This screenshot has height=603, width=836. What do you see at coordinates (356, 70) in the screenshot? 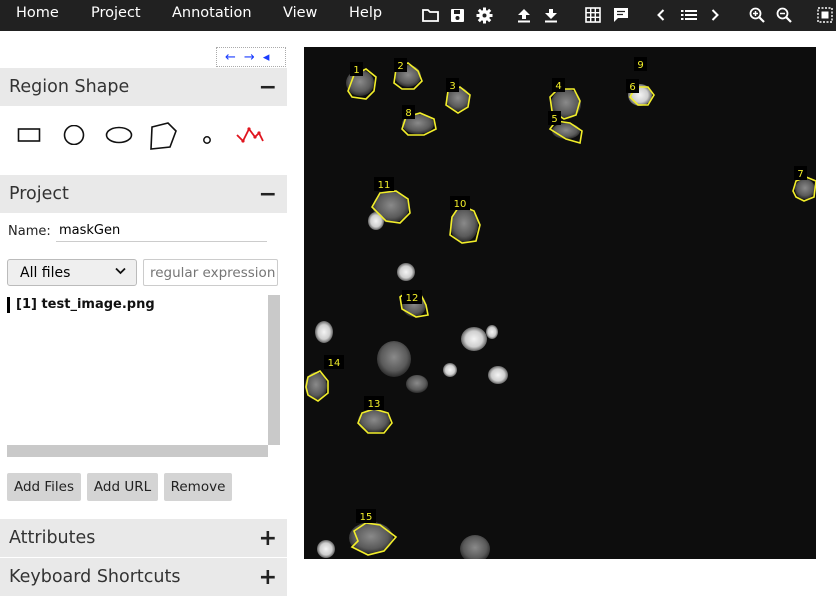
I see `region-label: 1` at bounding box center [356, 70].